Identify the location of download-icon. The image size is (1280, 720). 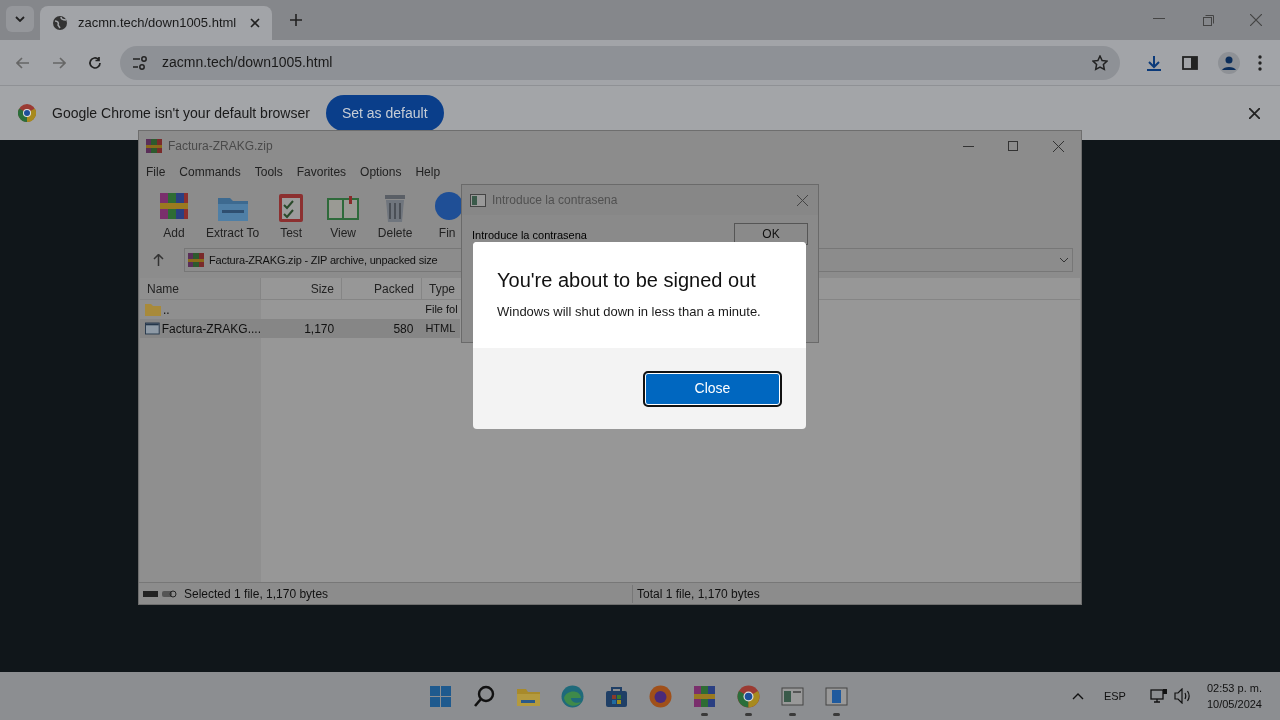
(1154, 62).